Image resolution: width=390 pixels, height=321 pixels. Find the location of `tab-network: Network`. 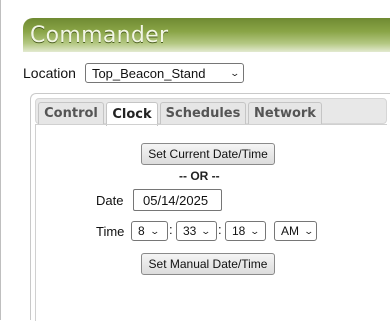

tab-network: Network is located at coordinates (285, 113).